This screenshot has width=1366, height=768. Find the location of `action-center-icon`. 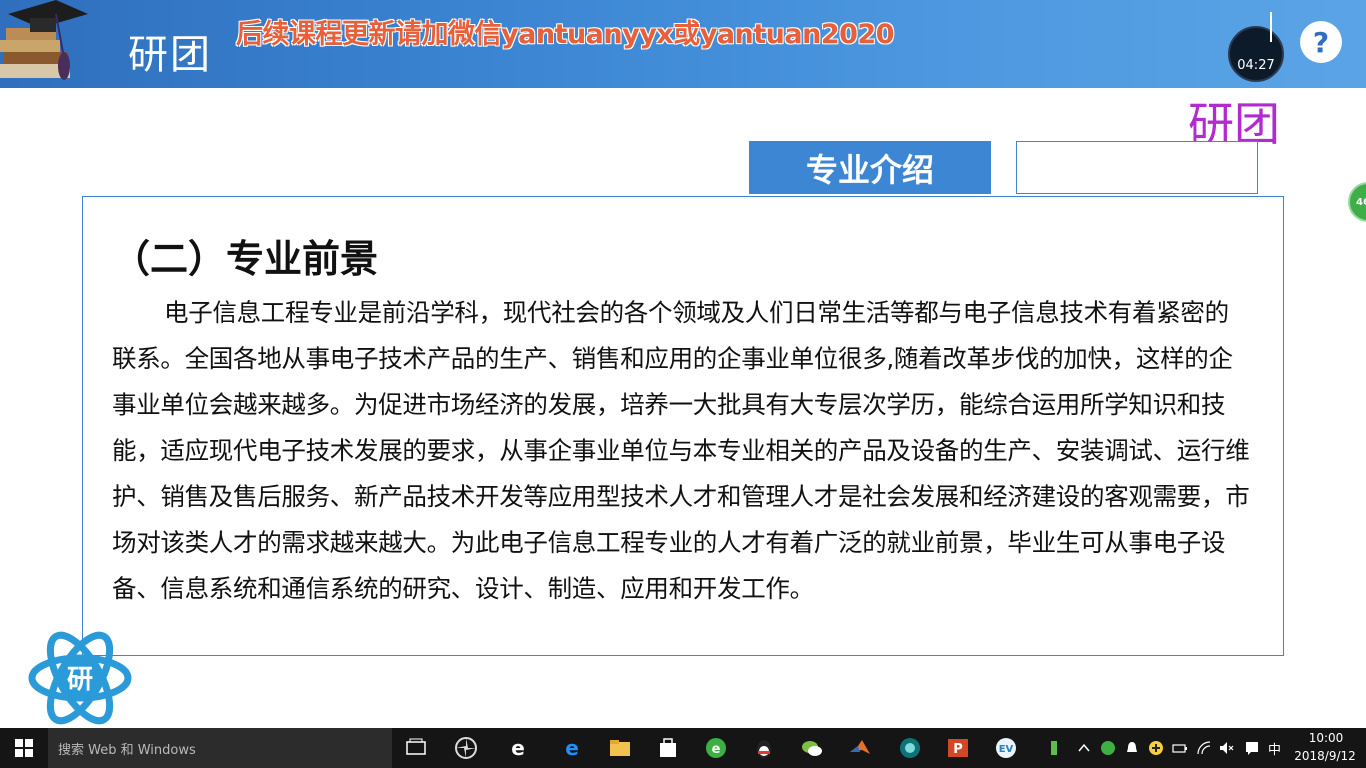

action-center-icon is located at coordinates (1252, 748).